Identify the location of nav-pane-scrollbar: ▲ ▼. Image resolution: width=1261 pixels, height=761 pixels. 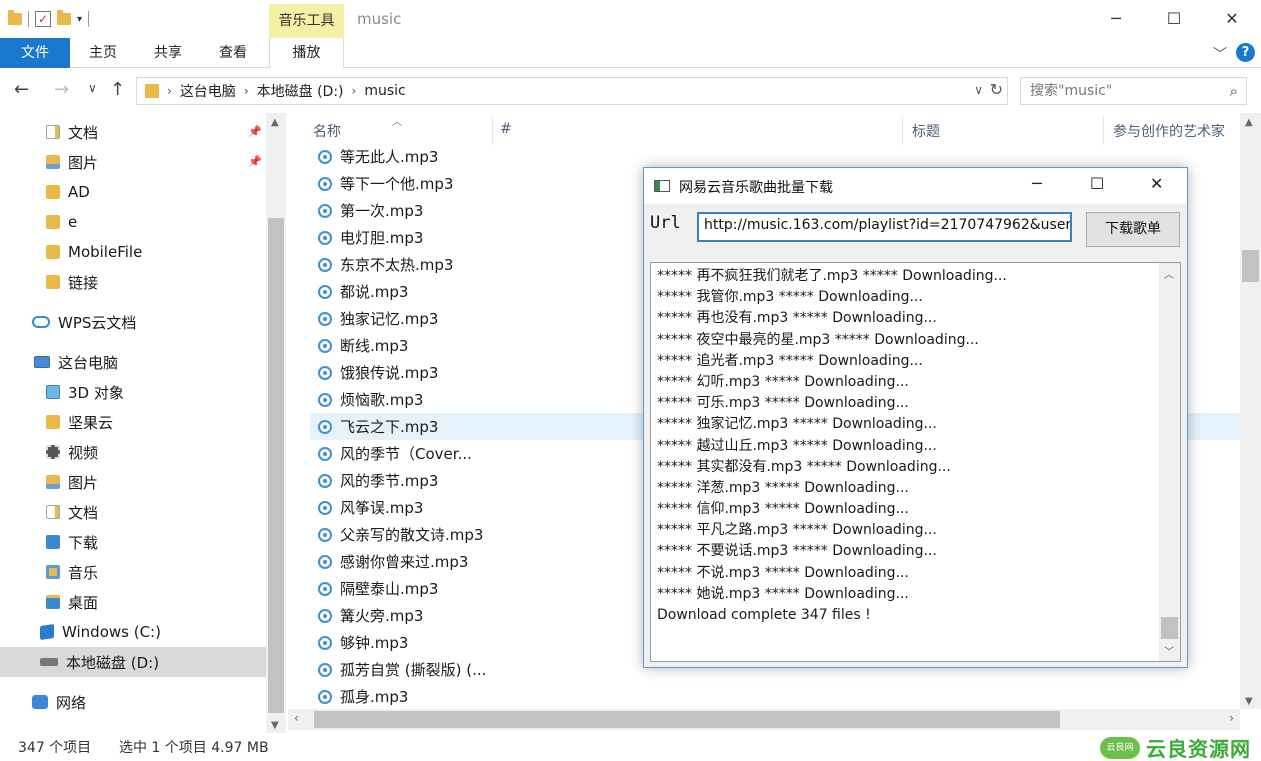
(276, 423).